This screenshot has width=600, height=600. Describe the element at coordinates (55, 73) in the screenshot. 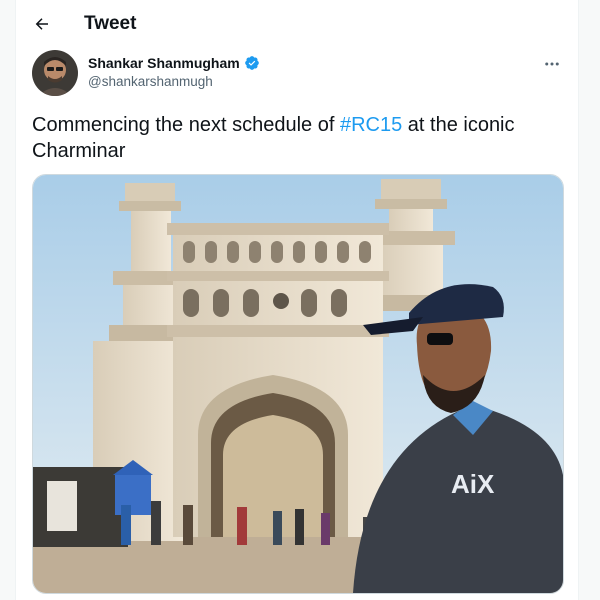

I see `avatar` at that location.